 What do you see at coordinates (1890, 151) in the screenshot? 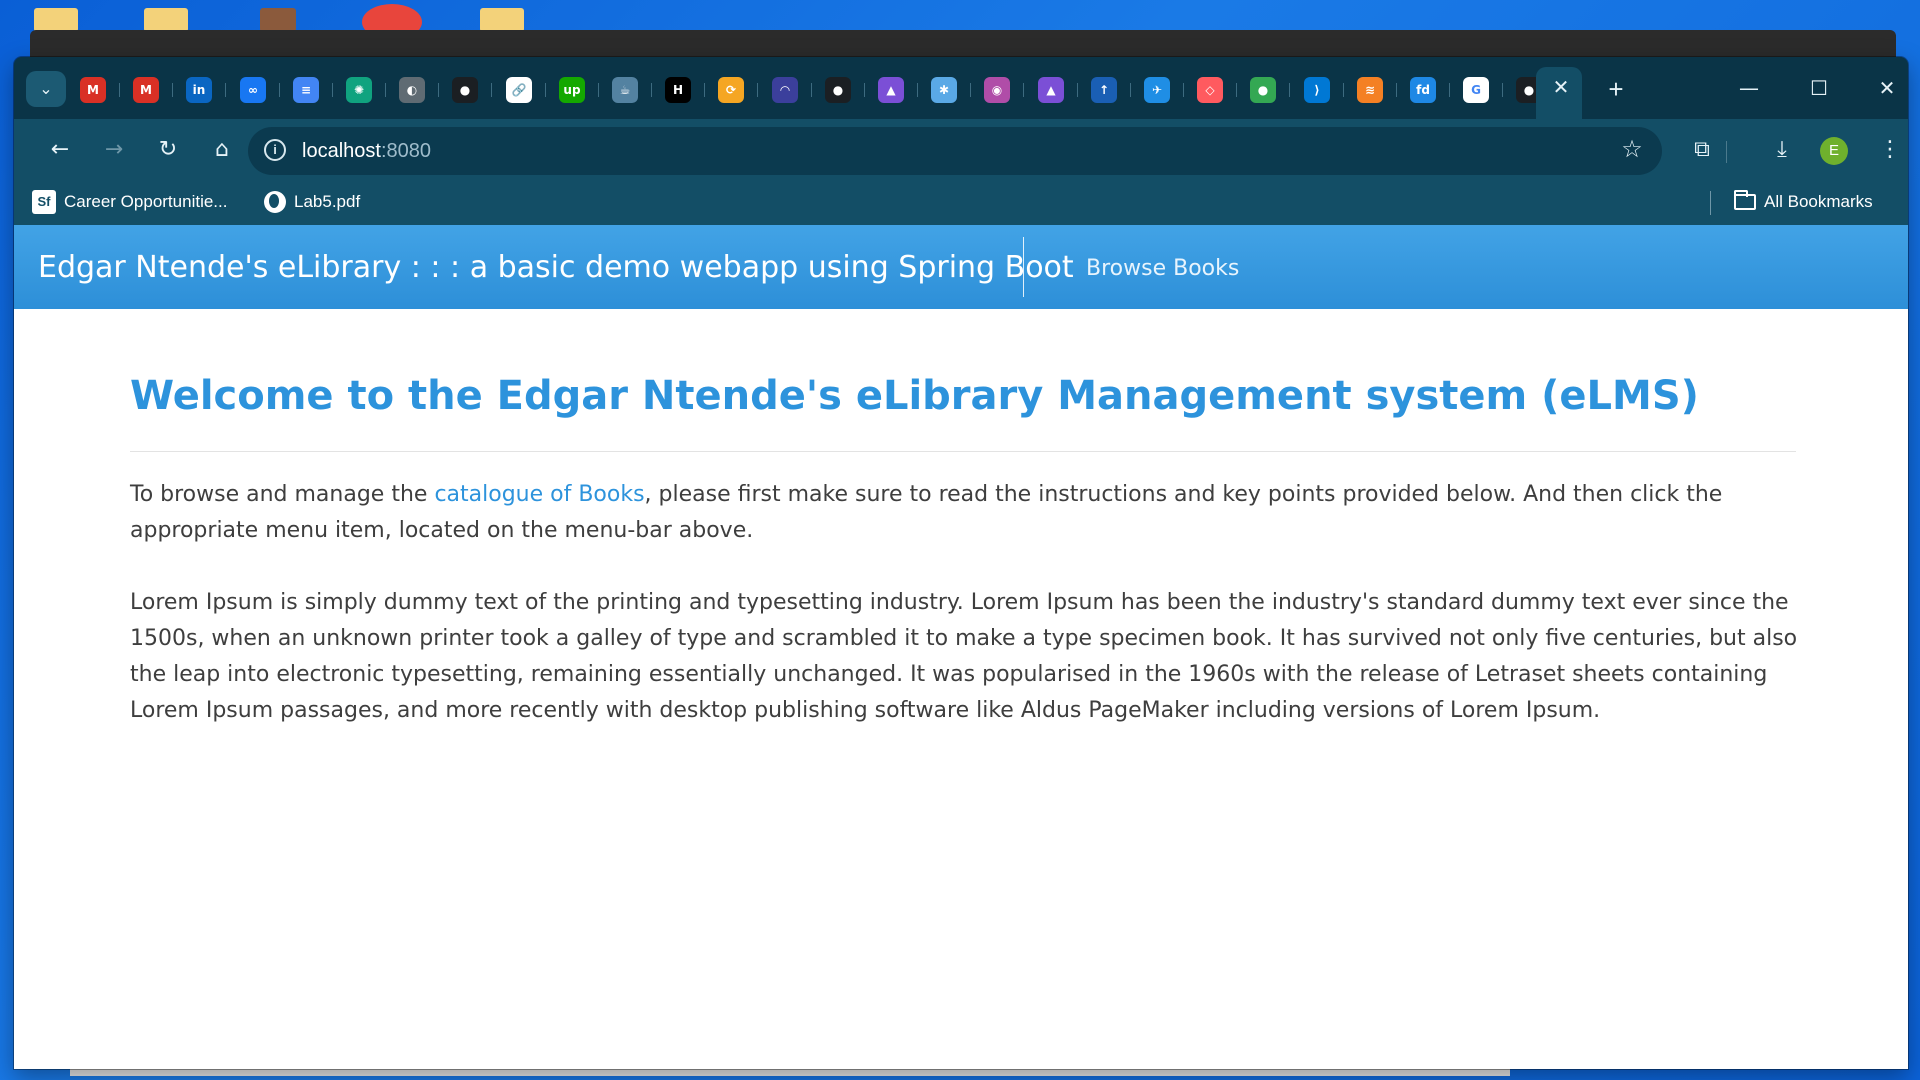
I see `browser-menu-icon: ⋮` at bounding box center [1890, 151].